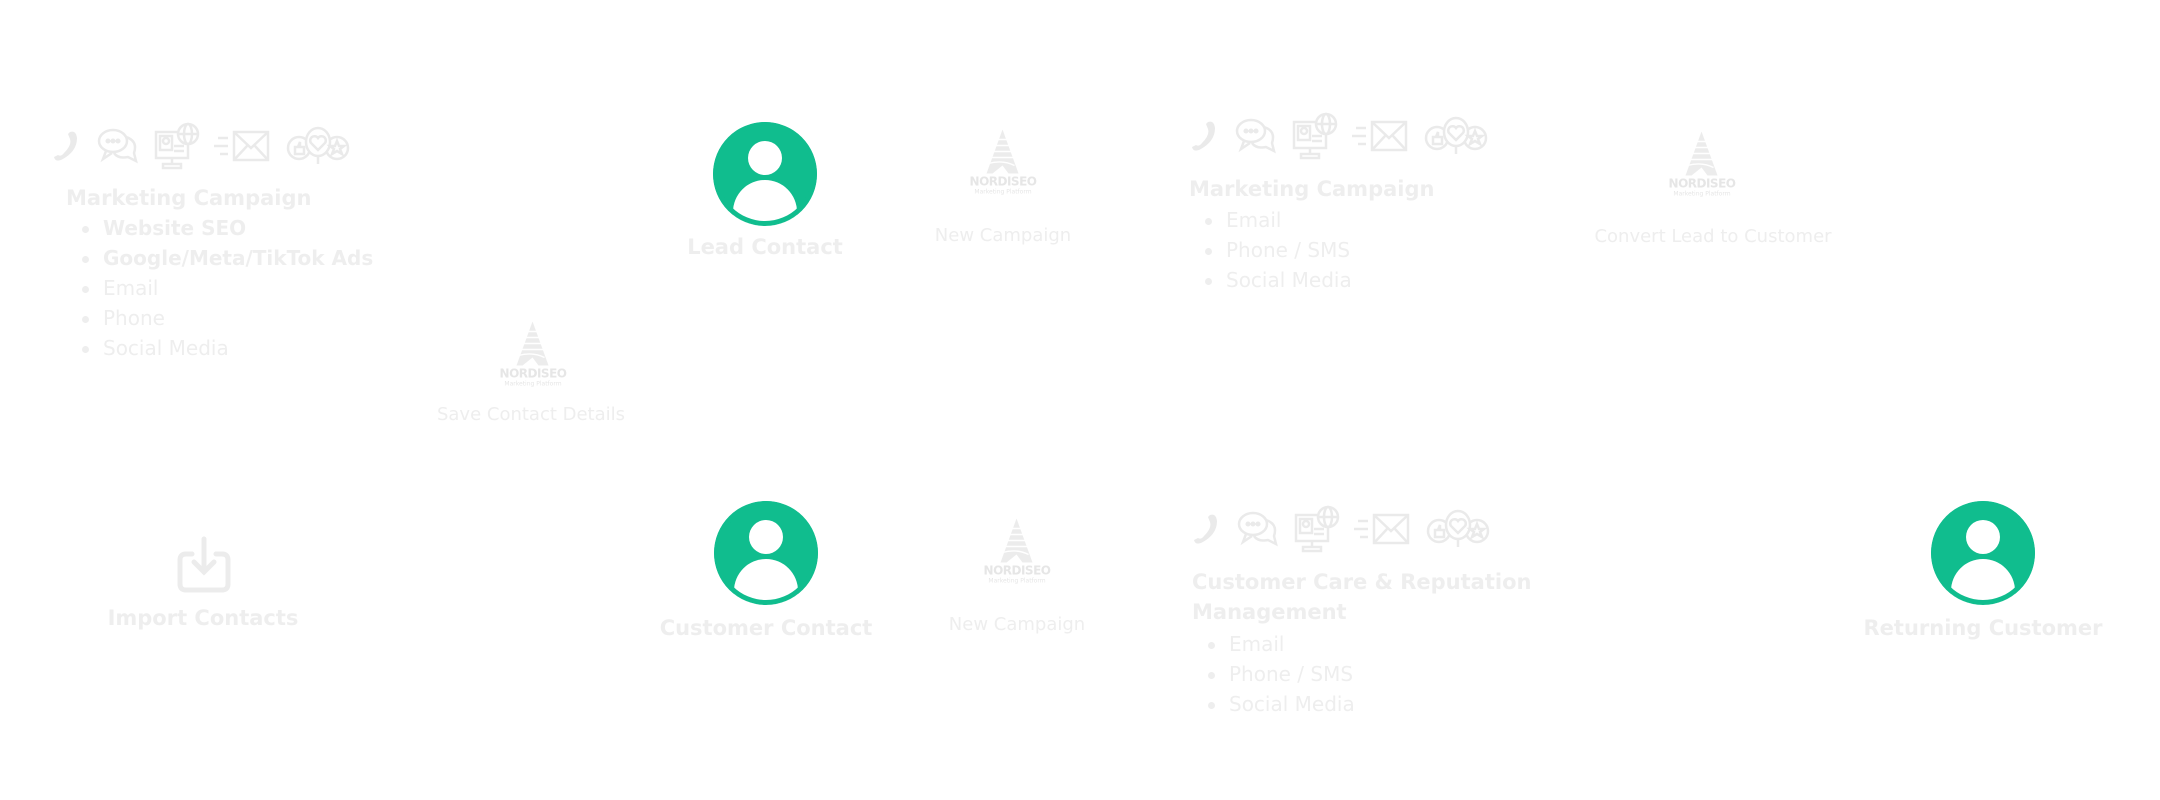 The width and height of the screenshot is (2160, 800). Describe the element at coordinates (189, 198) in the screenshot. I see `campaign1-title: Marketing Campaign` at that location.